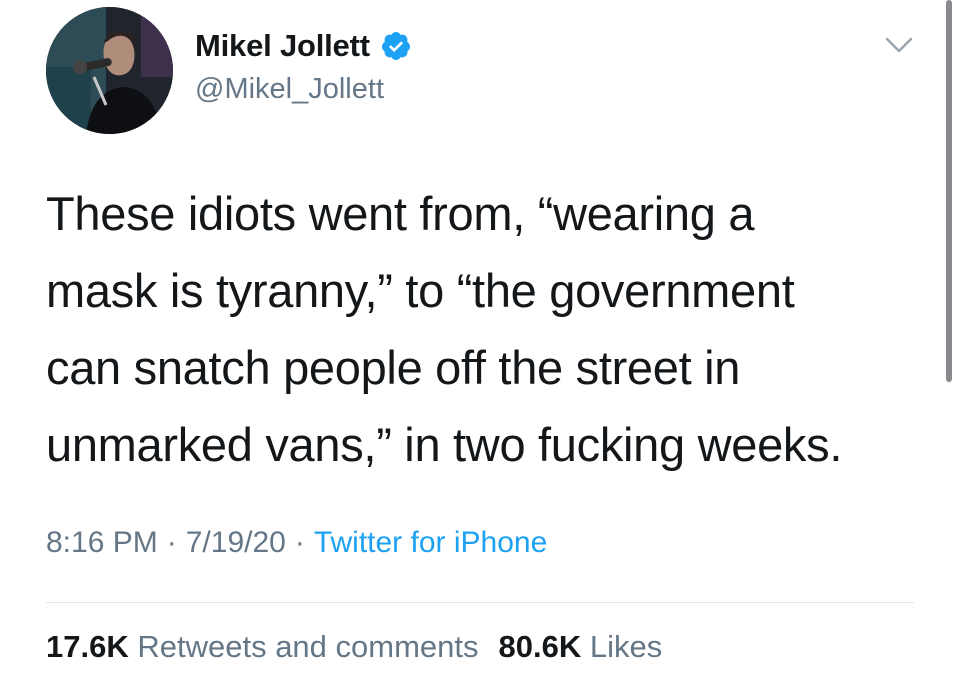  Describe the element at coordinates (899, 46) in the screenshot. I see `chevron-down-icon` at that location.